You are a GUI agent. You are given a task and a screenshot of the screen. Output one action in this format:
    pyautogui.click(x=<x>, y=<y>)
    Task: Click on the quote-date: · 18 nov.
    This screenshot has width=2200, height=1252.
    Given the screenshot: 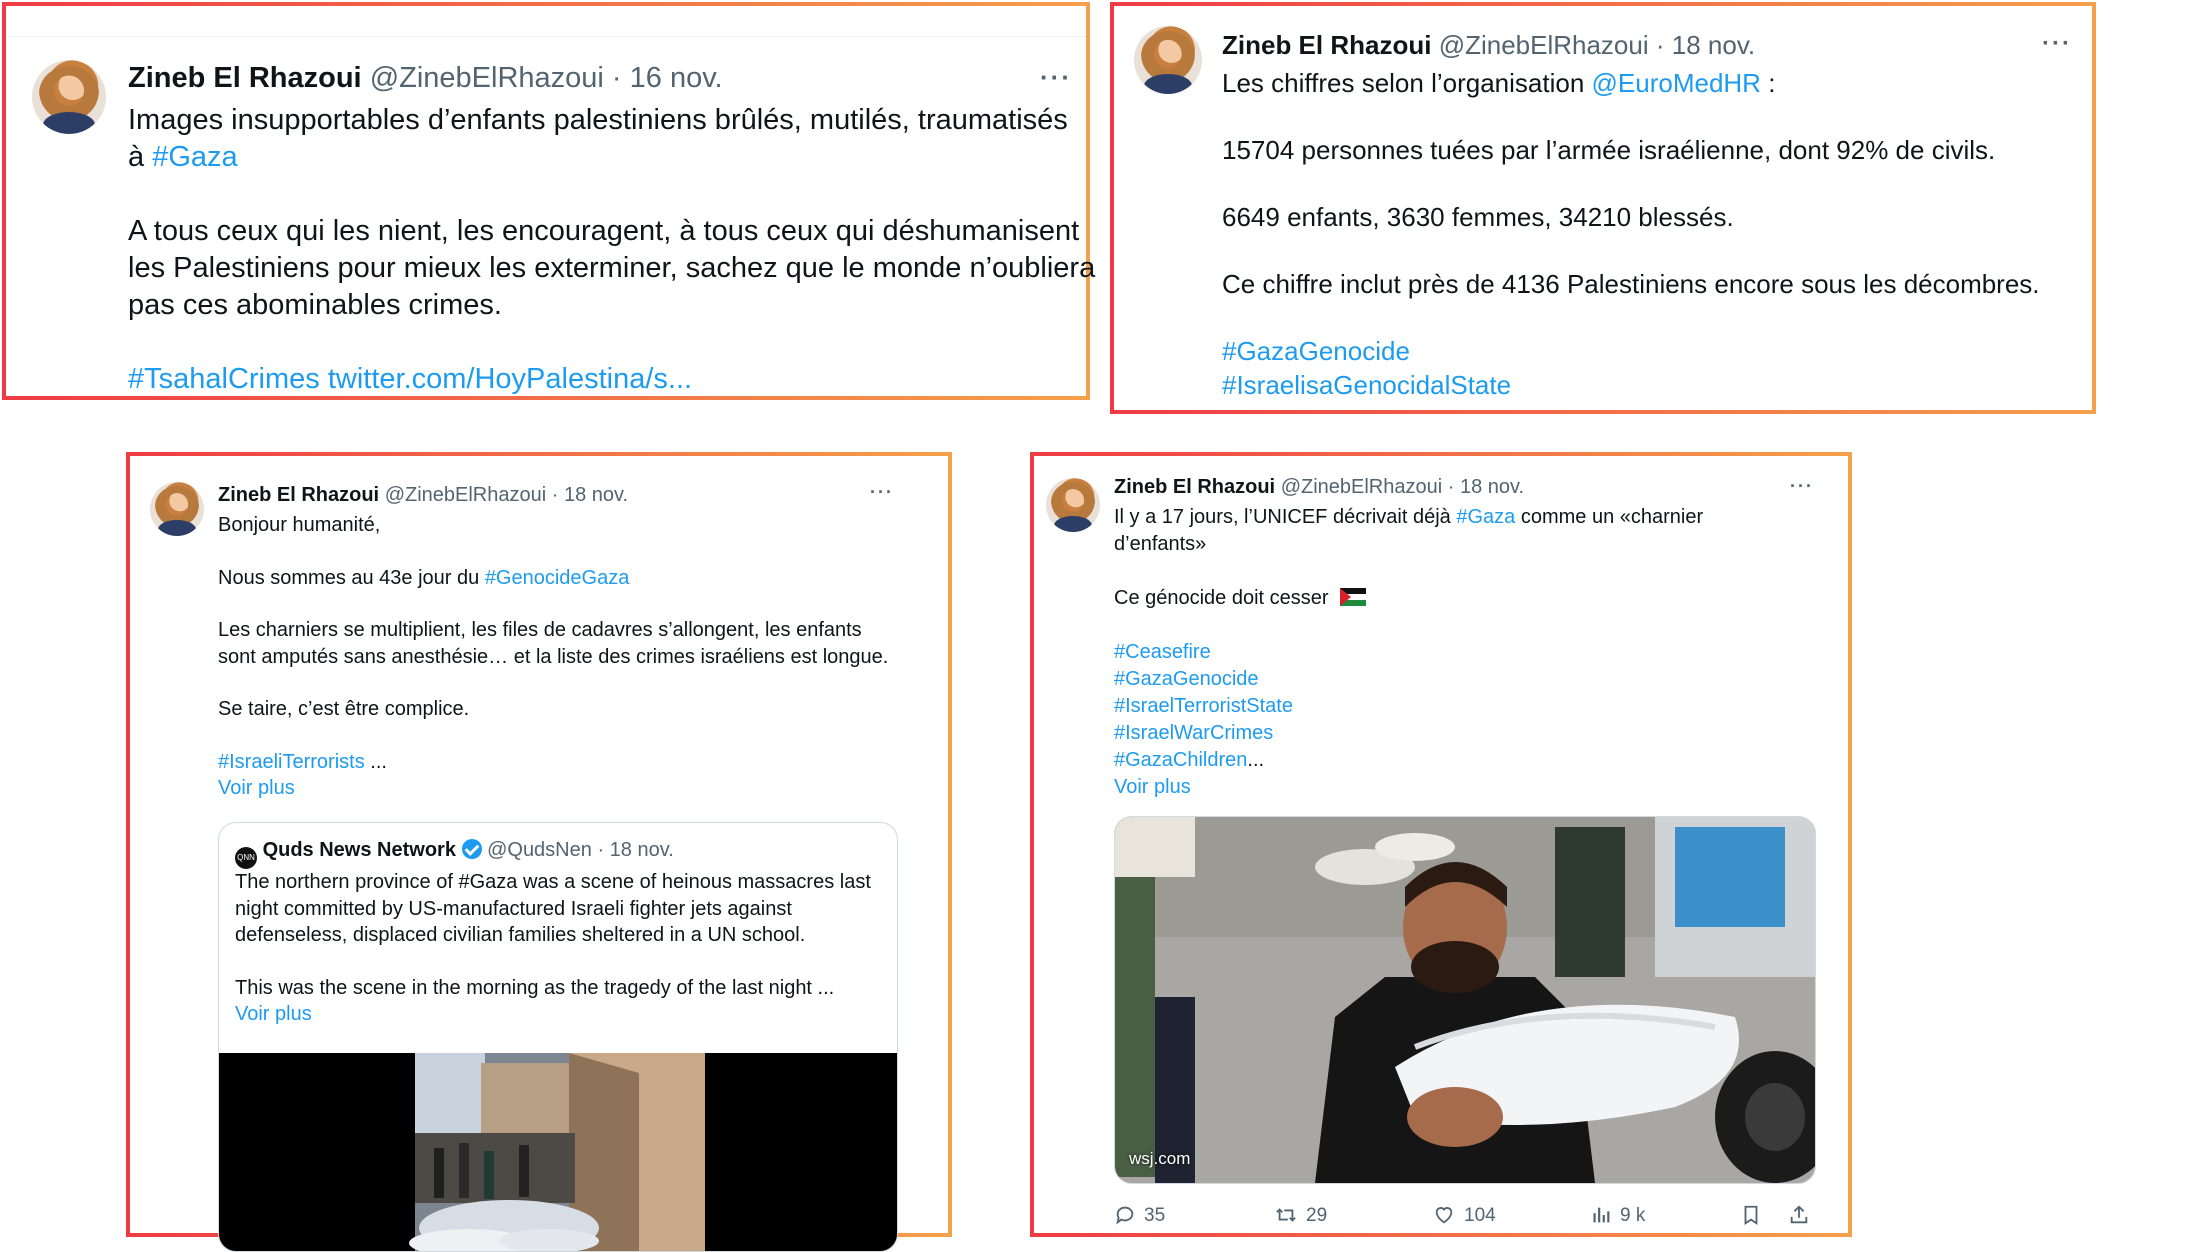 What is the action you would take?
    pyautogui.click(x=635, y=850)
    